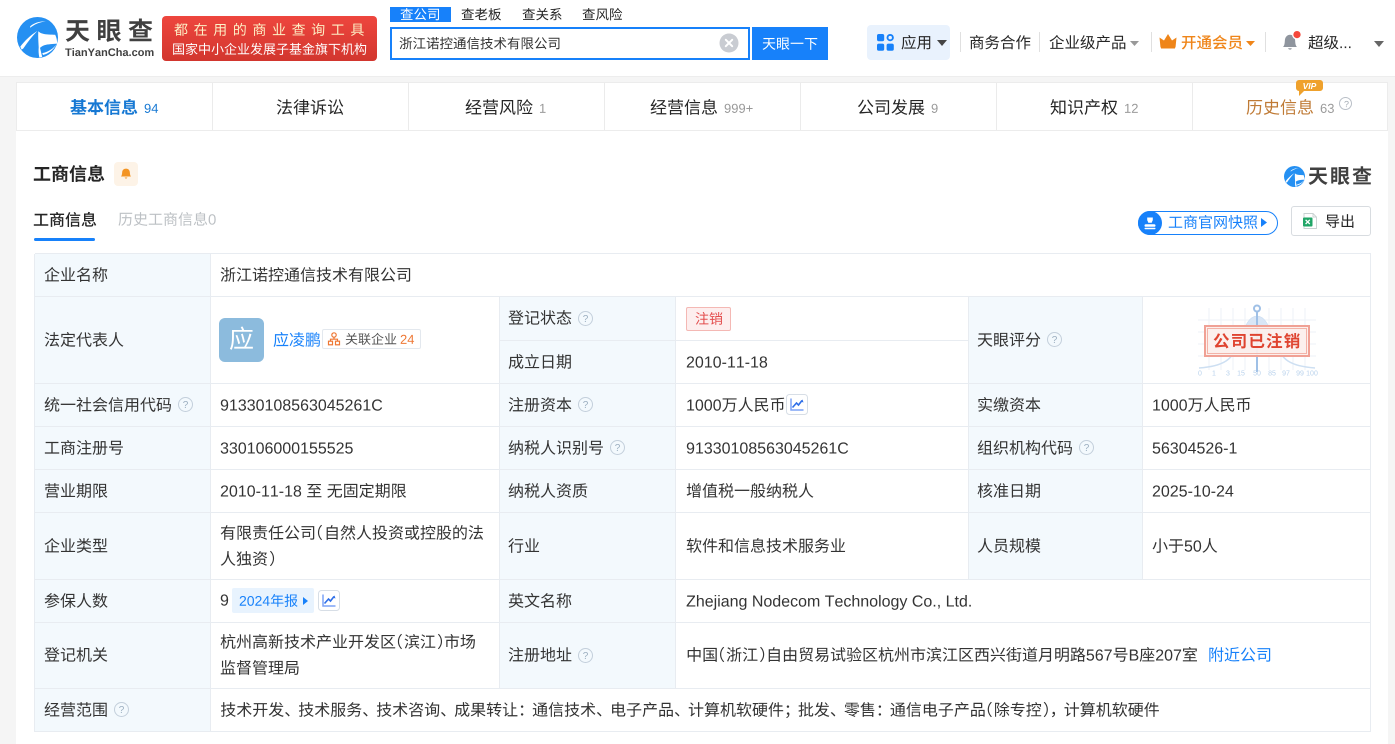 The height and width of the screenshot is (744, 1395). What do you see at coordinates (1214, 374) in the screenshot?
I see `svg-text: 1` at bounding box center [1214, 374].